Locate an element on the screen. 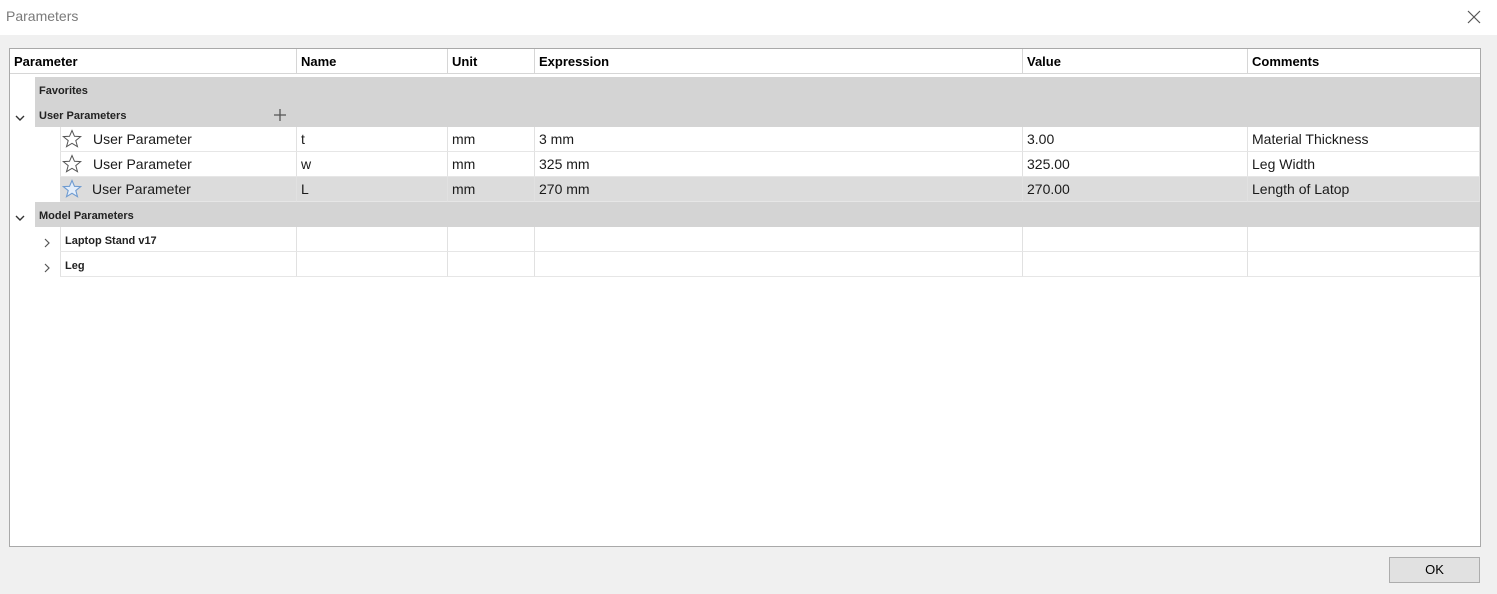 The width and height of the screenshot is (1497, 594). parameter-comment: Material Thickness is located at coordinates (1364, 139).